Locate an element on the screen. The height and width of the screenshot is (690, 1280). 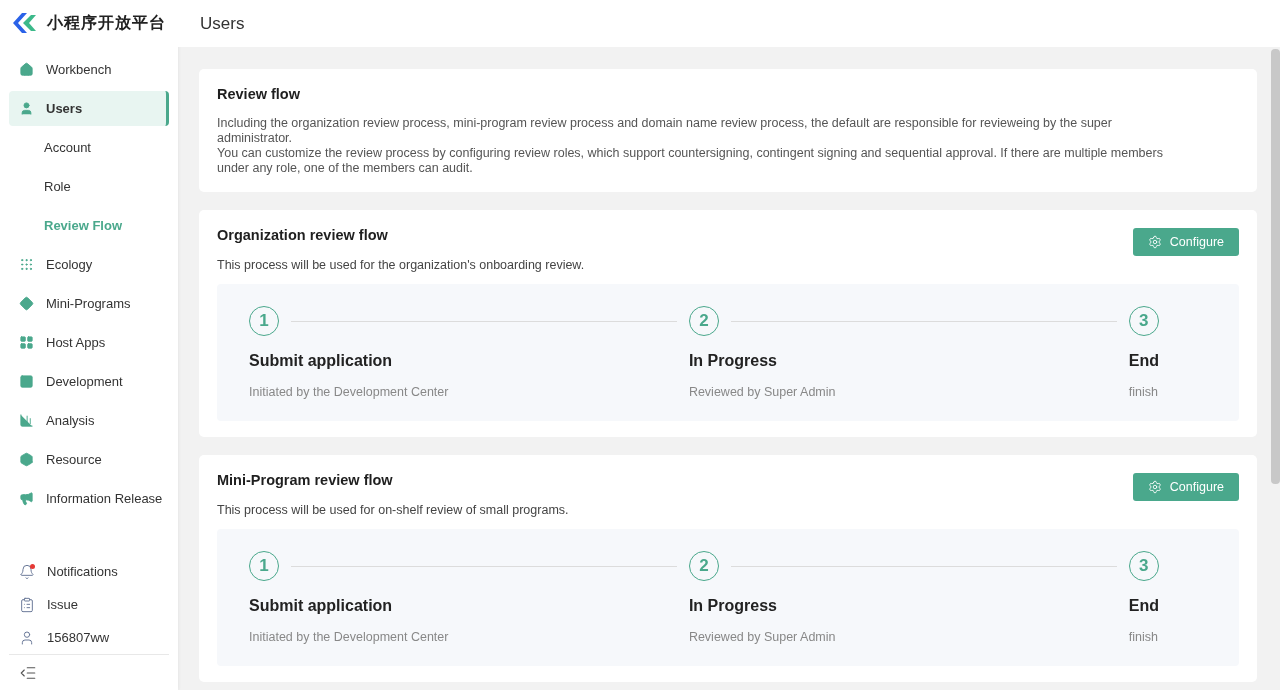
megaphone-icon is located at coordinates (26, 498).